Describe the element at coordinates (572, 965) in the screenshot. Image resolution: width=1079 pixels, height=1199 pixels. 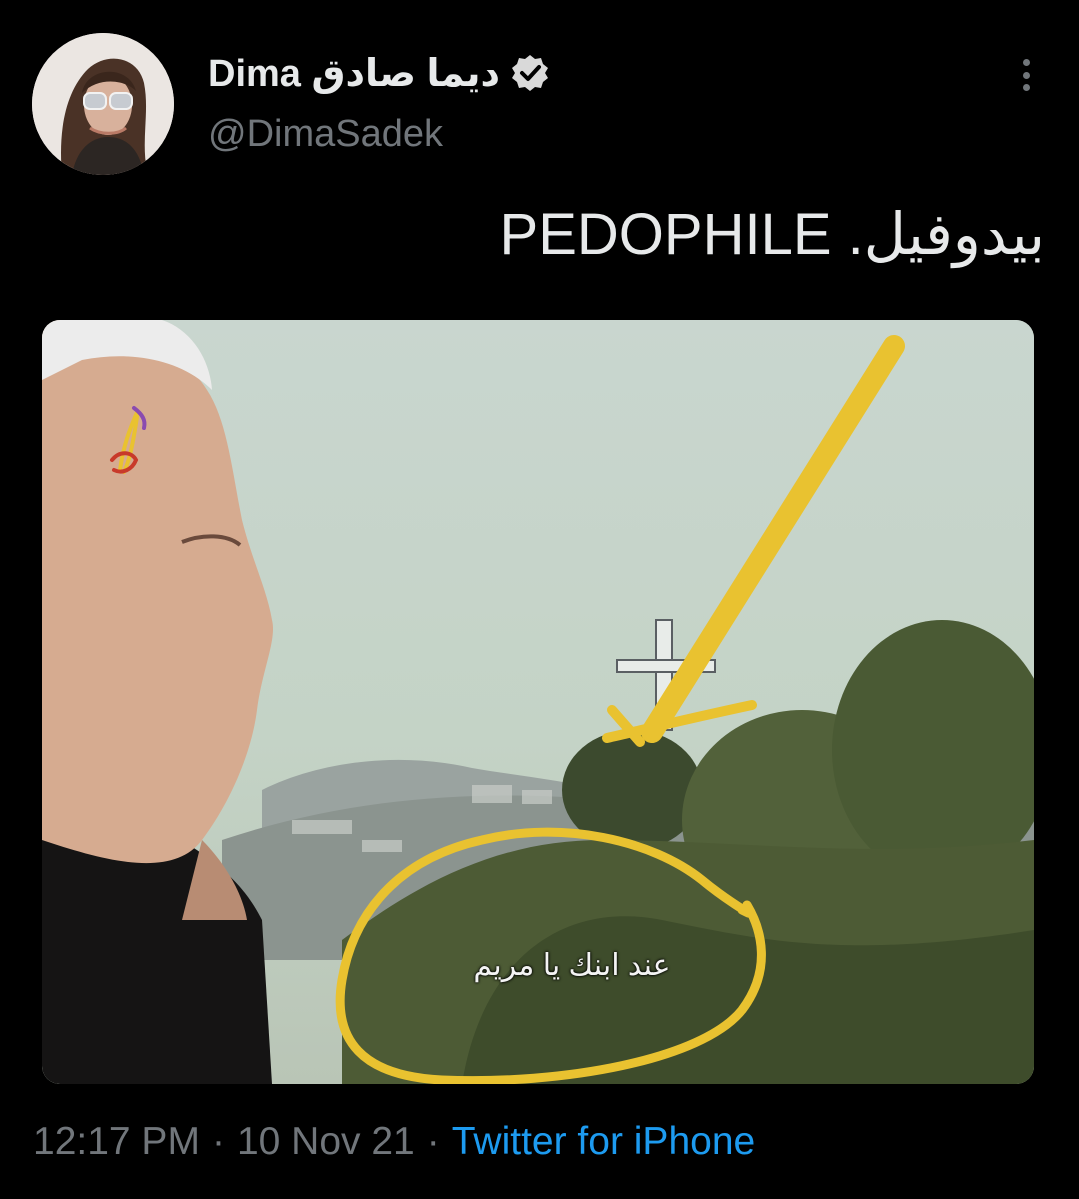
I see `media-caption: عند ابنك يا مريم` at that location.